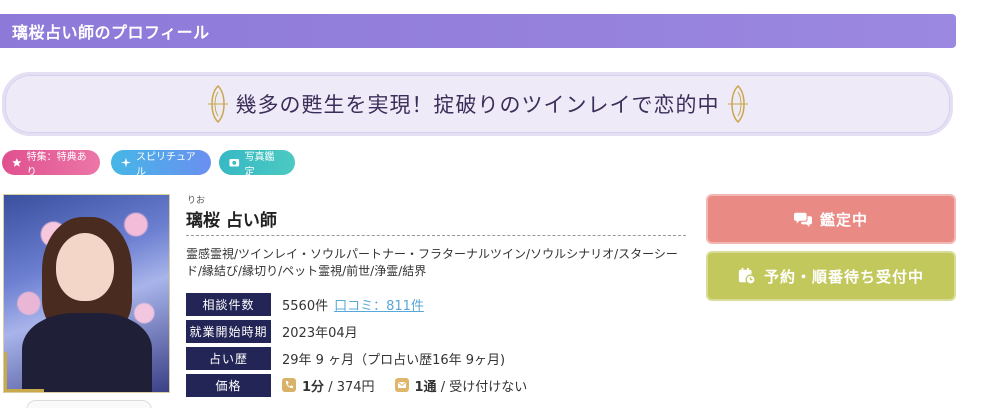 Image resolution: width=983 pixels, height=408 pixels. What do you see at coordinates (351, 387) in the screenshot?
I see `phone-price: / 374円` at bounding box center [351, 387].